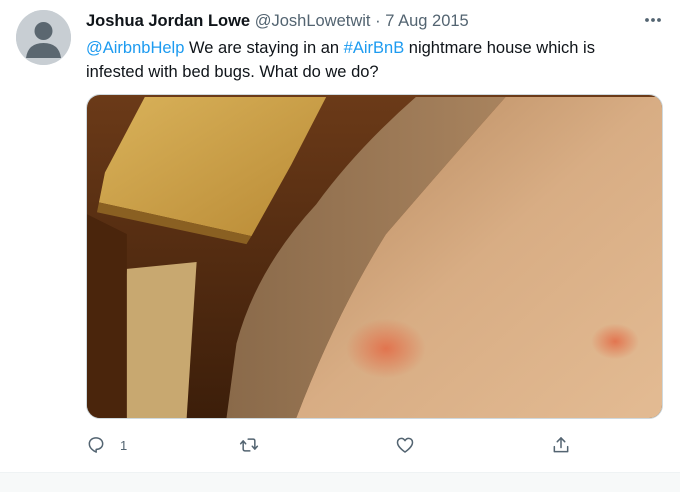  Describe the element at coordinates (313, 21) in the screenshot. I see `author-handle: @JoshLowetwit` at that location.